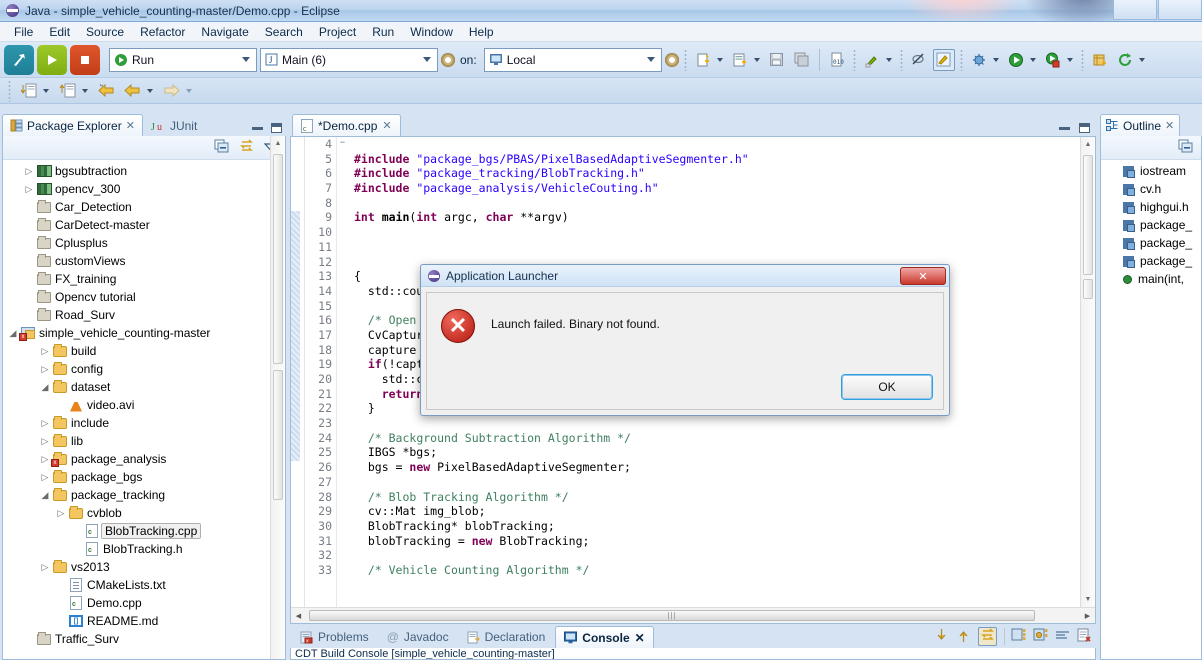  Describe the element at coordinates (724, 541) in the screenshot. I see `code-line: blobTracking = new BlobTracking;` at that location.